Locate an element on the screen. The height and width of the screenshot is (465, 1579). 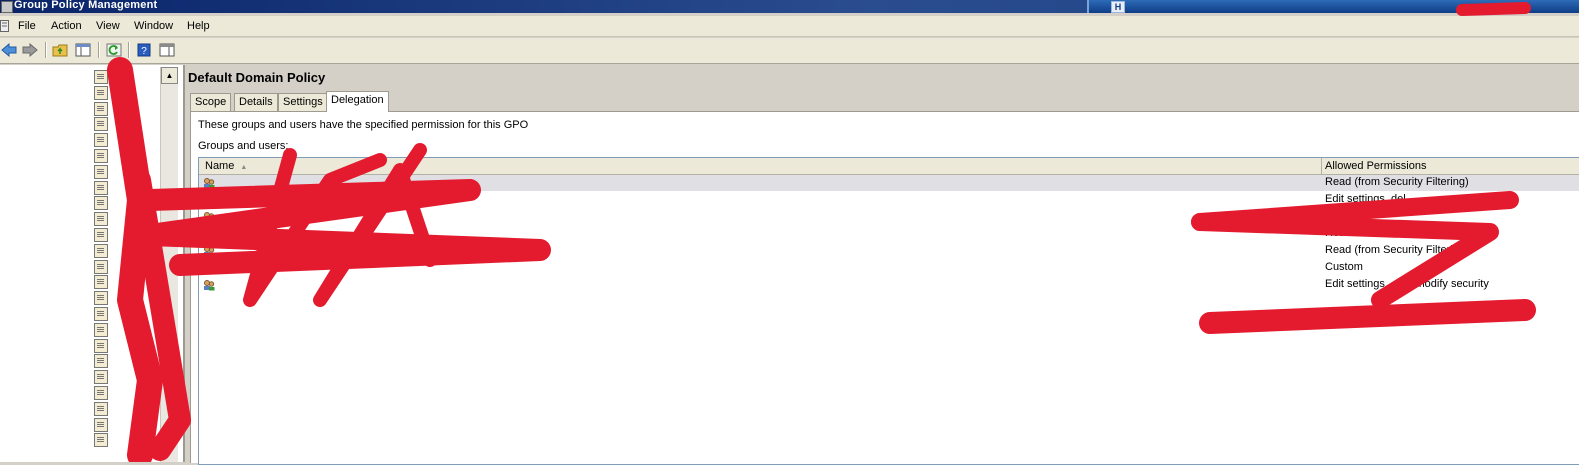
column-header-name: Name ▲ is located at coordinates (226, 166).